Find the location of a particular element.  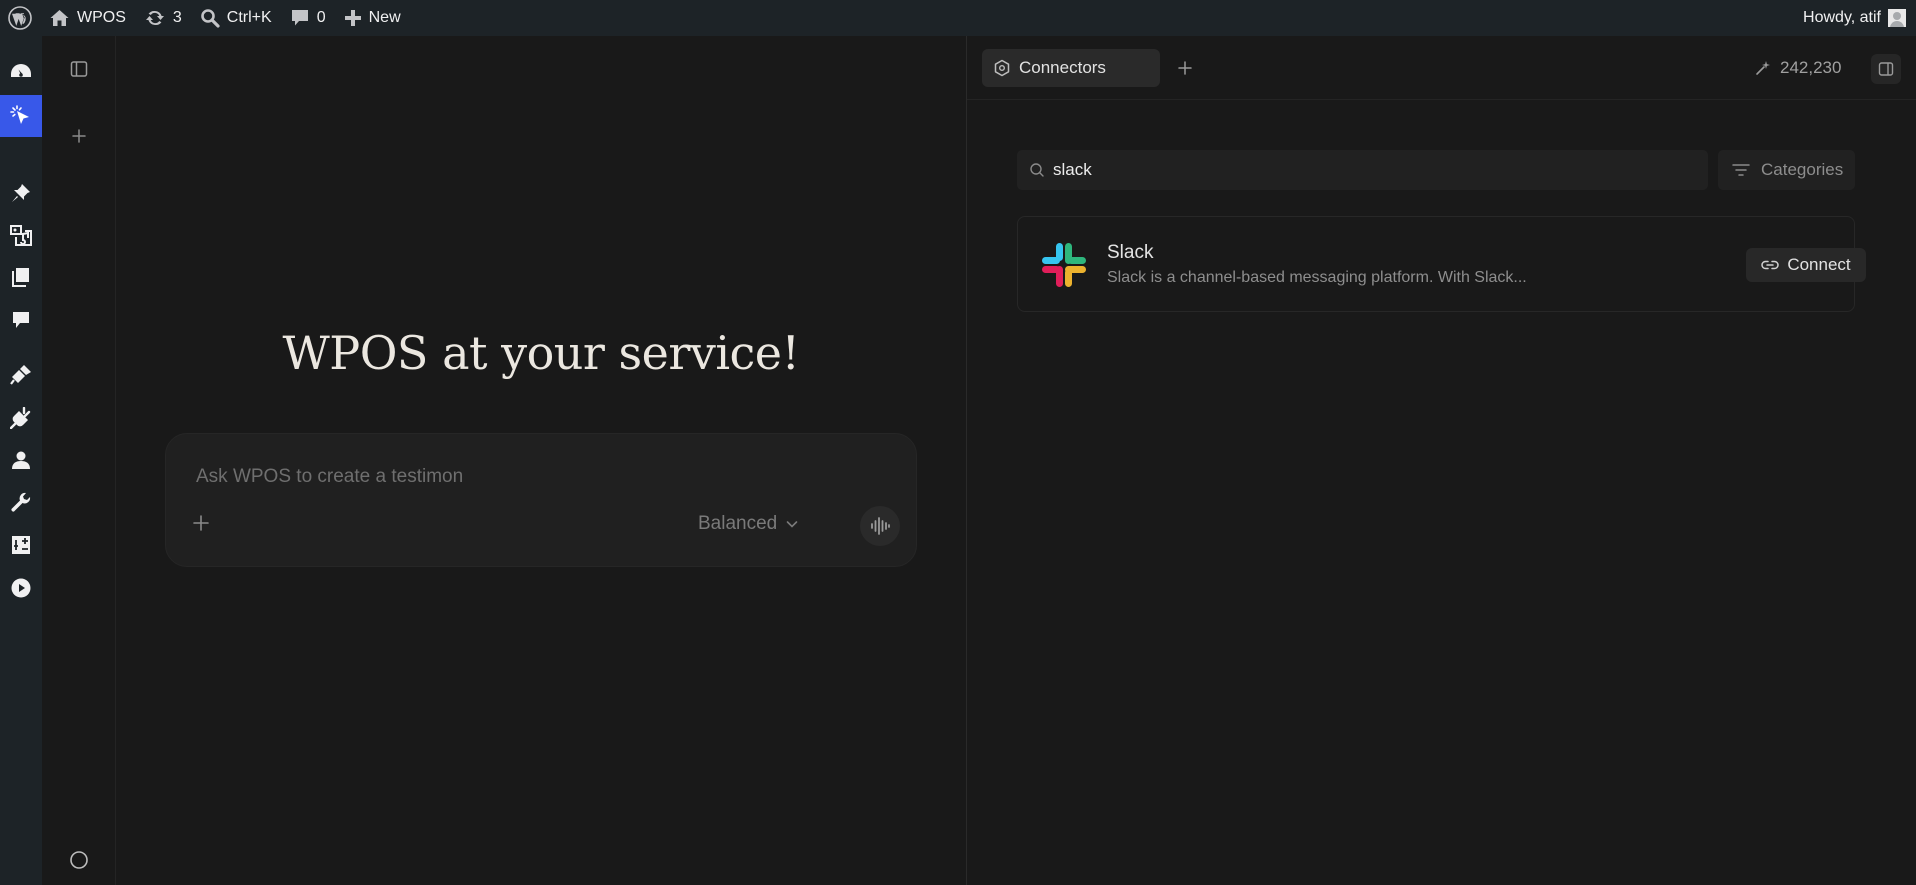

waveform-icon is located at coordinates (880, 526).